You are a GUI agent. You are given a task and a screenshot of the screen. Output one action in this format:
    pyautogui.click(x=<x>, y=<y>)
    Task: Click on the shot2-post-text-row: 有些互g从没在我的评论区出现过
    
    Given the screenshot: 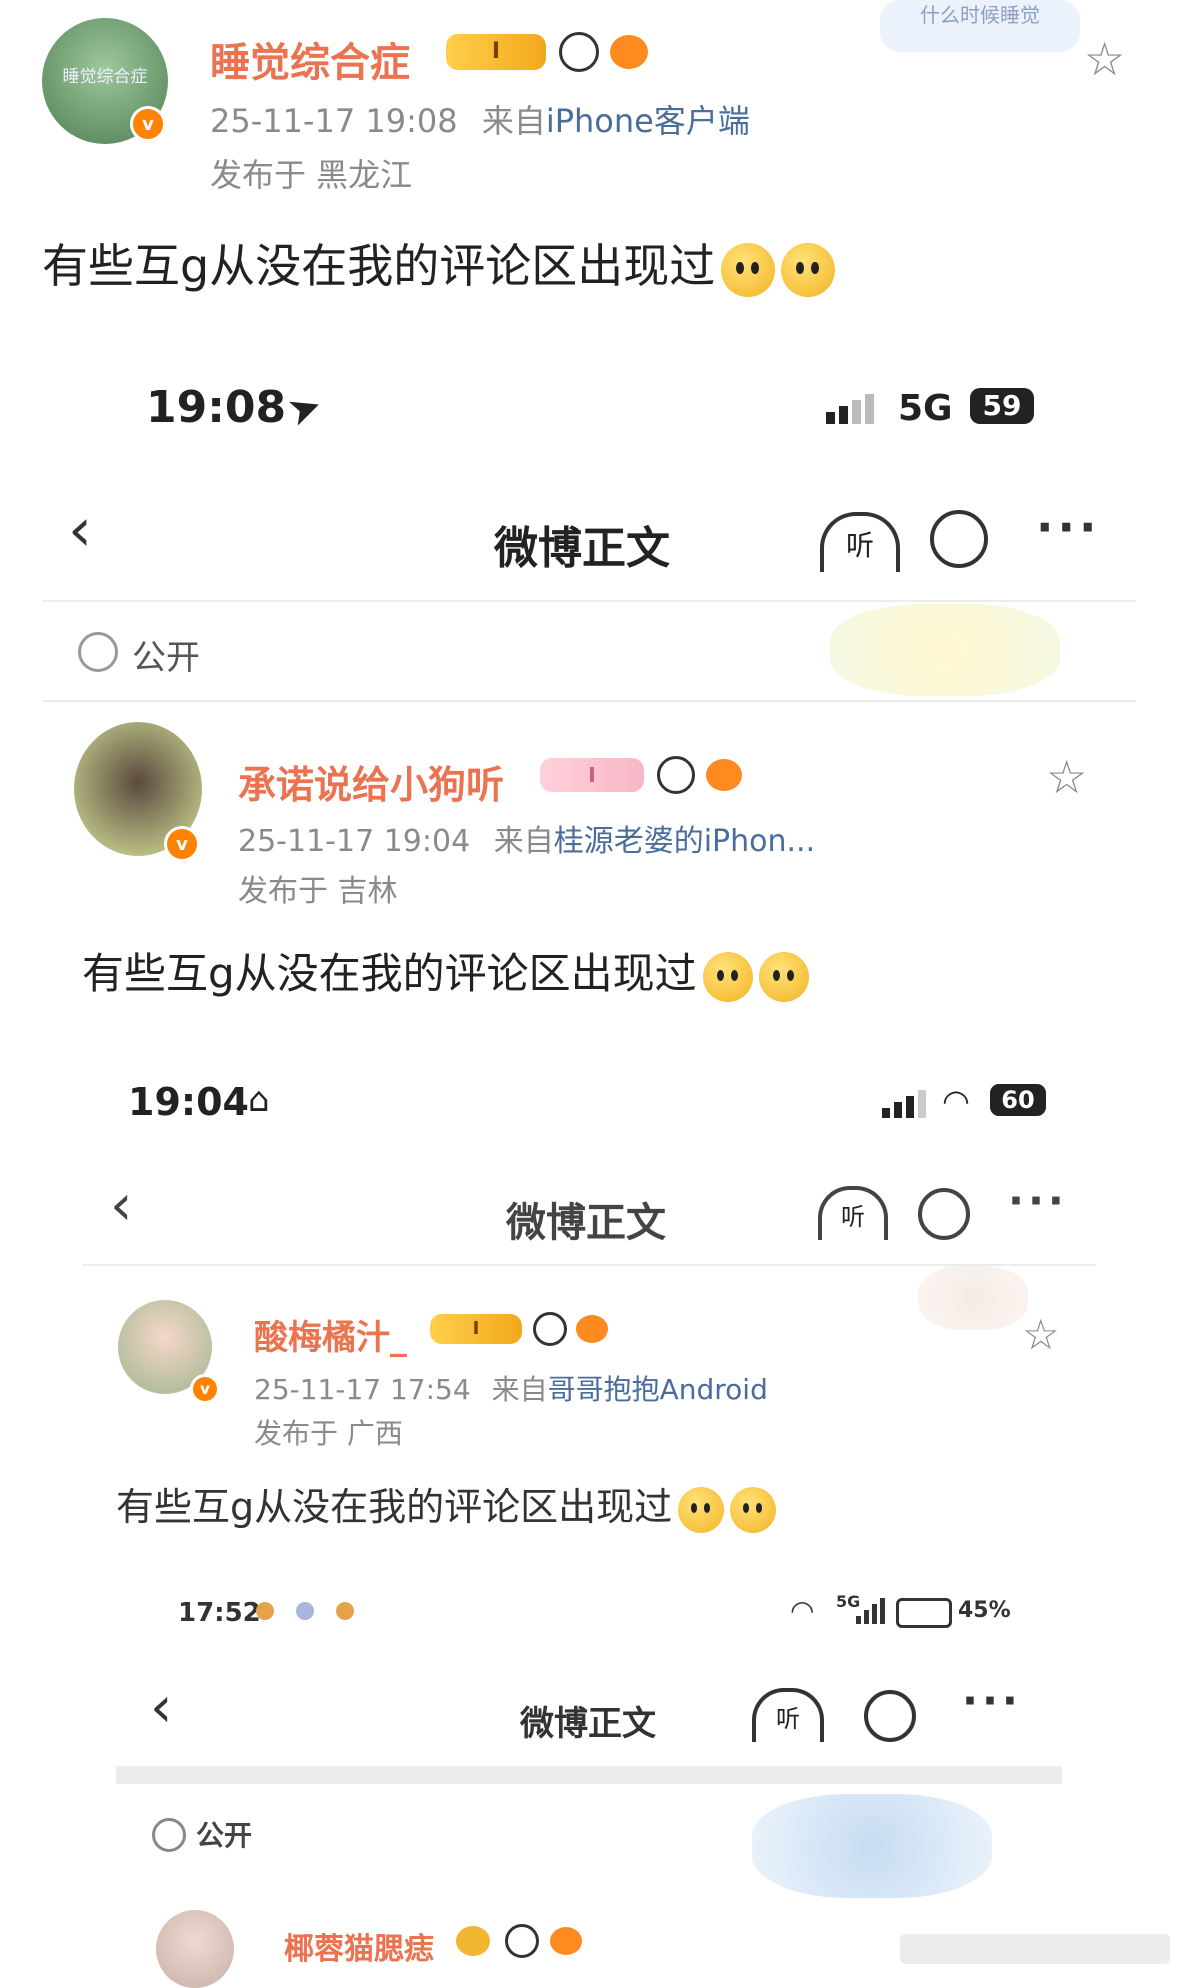 What is the action you would take?
    pyautogui.click(x=446, y=1504)
    